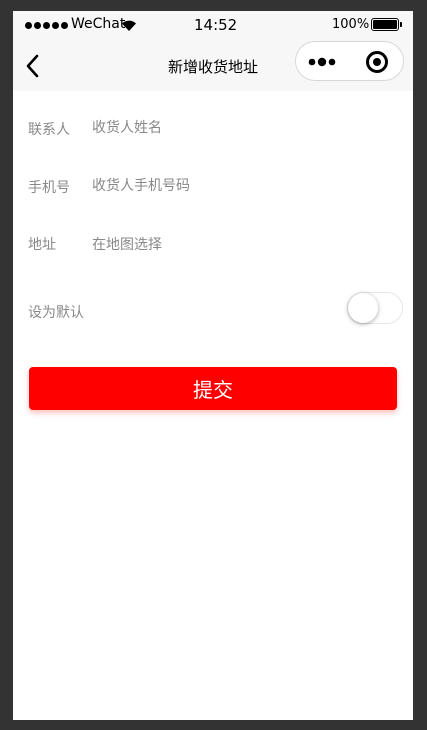 The height and width of the screenshot is (730, 427). I want to click on signal-strength-icon, so click(46, 25).